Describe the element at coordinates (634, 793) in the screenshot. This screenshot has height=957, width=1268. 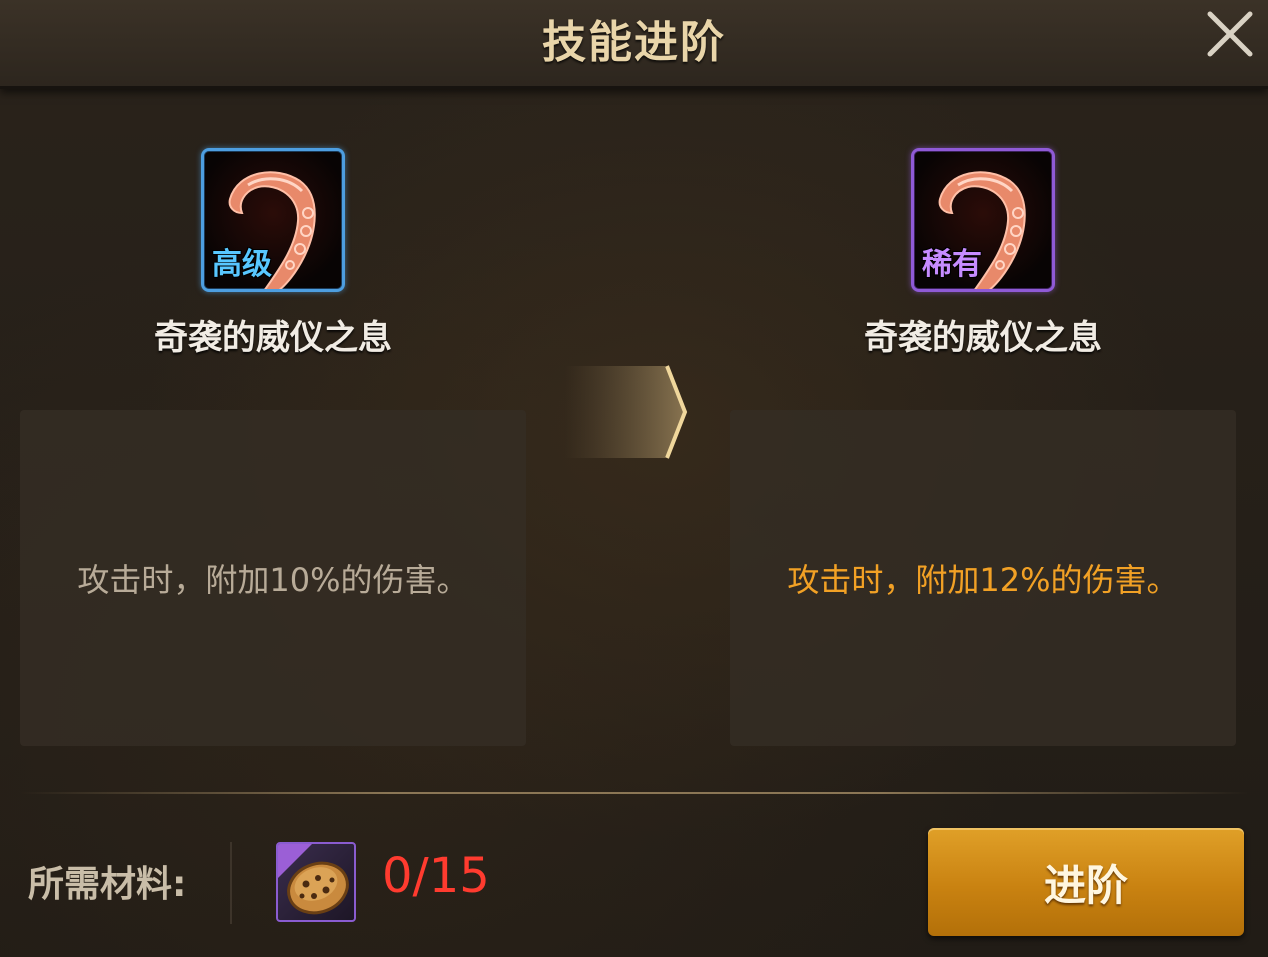
I see `divider` at that location.